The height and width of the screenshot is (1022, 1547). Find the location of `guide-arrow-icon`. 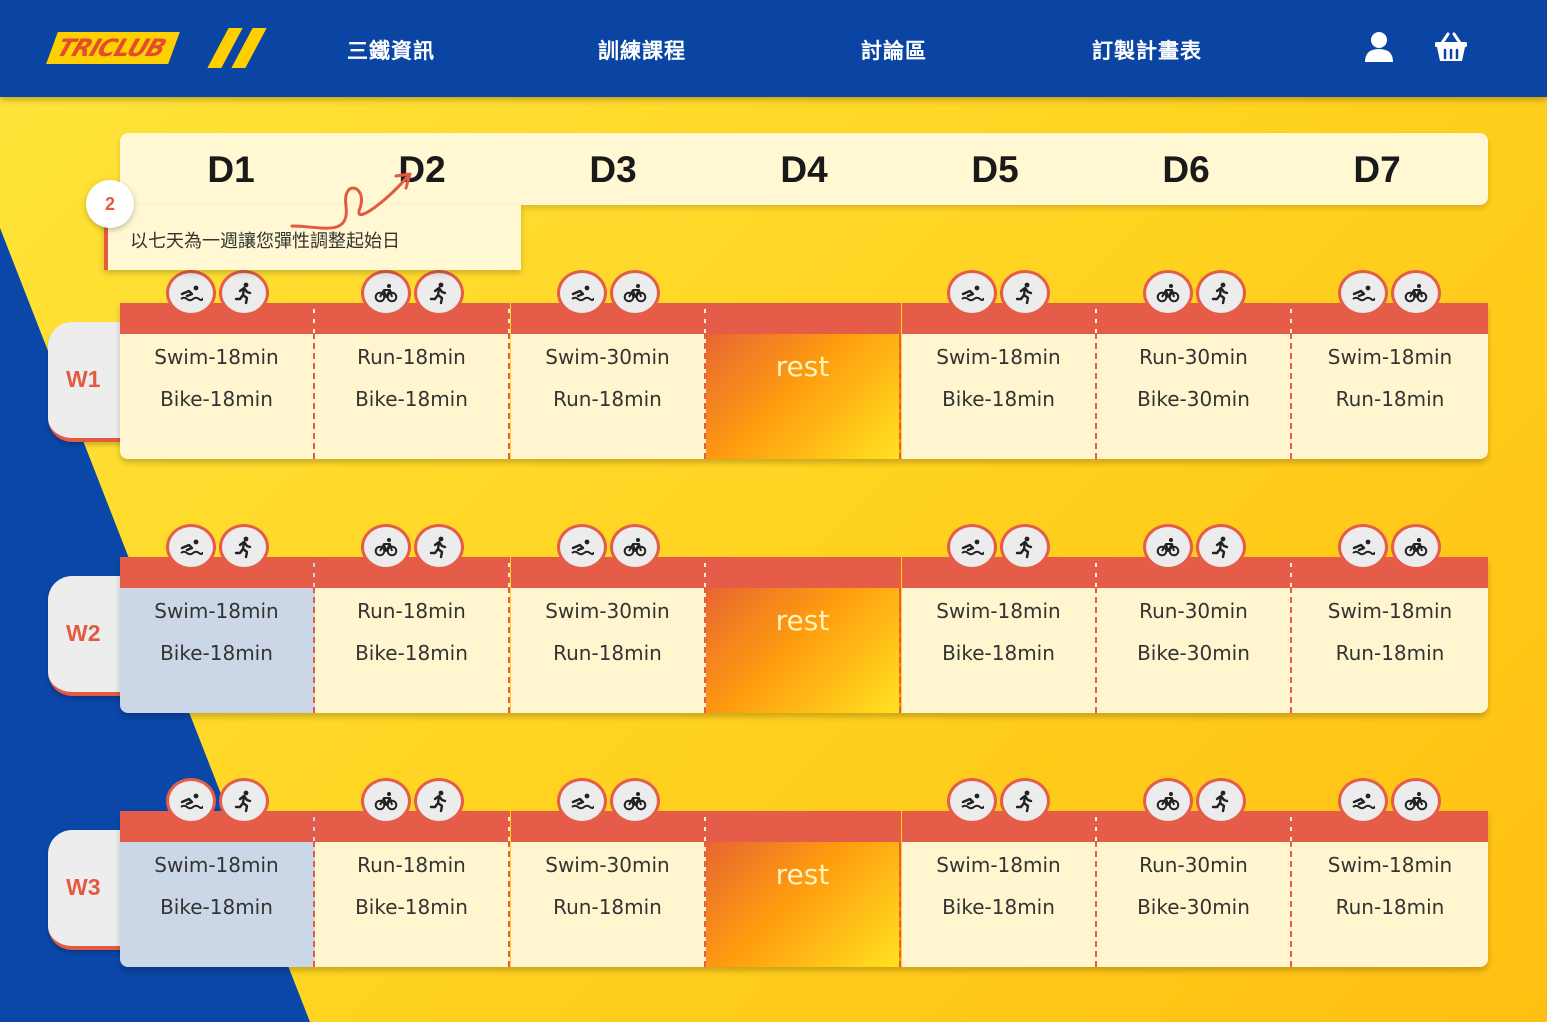

guide-arrow-icon is located at coordinates (351, 201).